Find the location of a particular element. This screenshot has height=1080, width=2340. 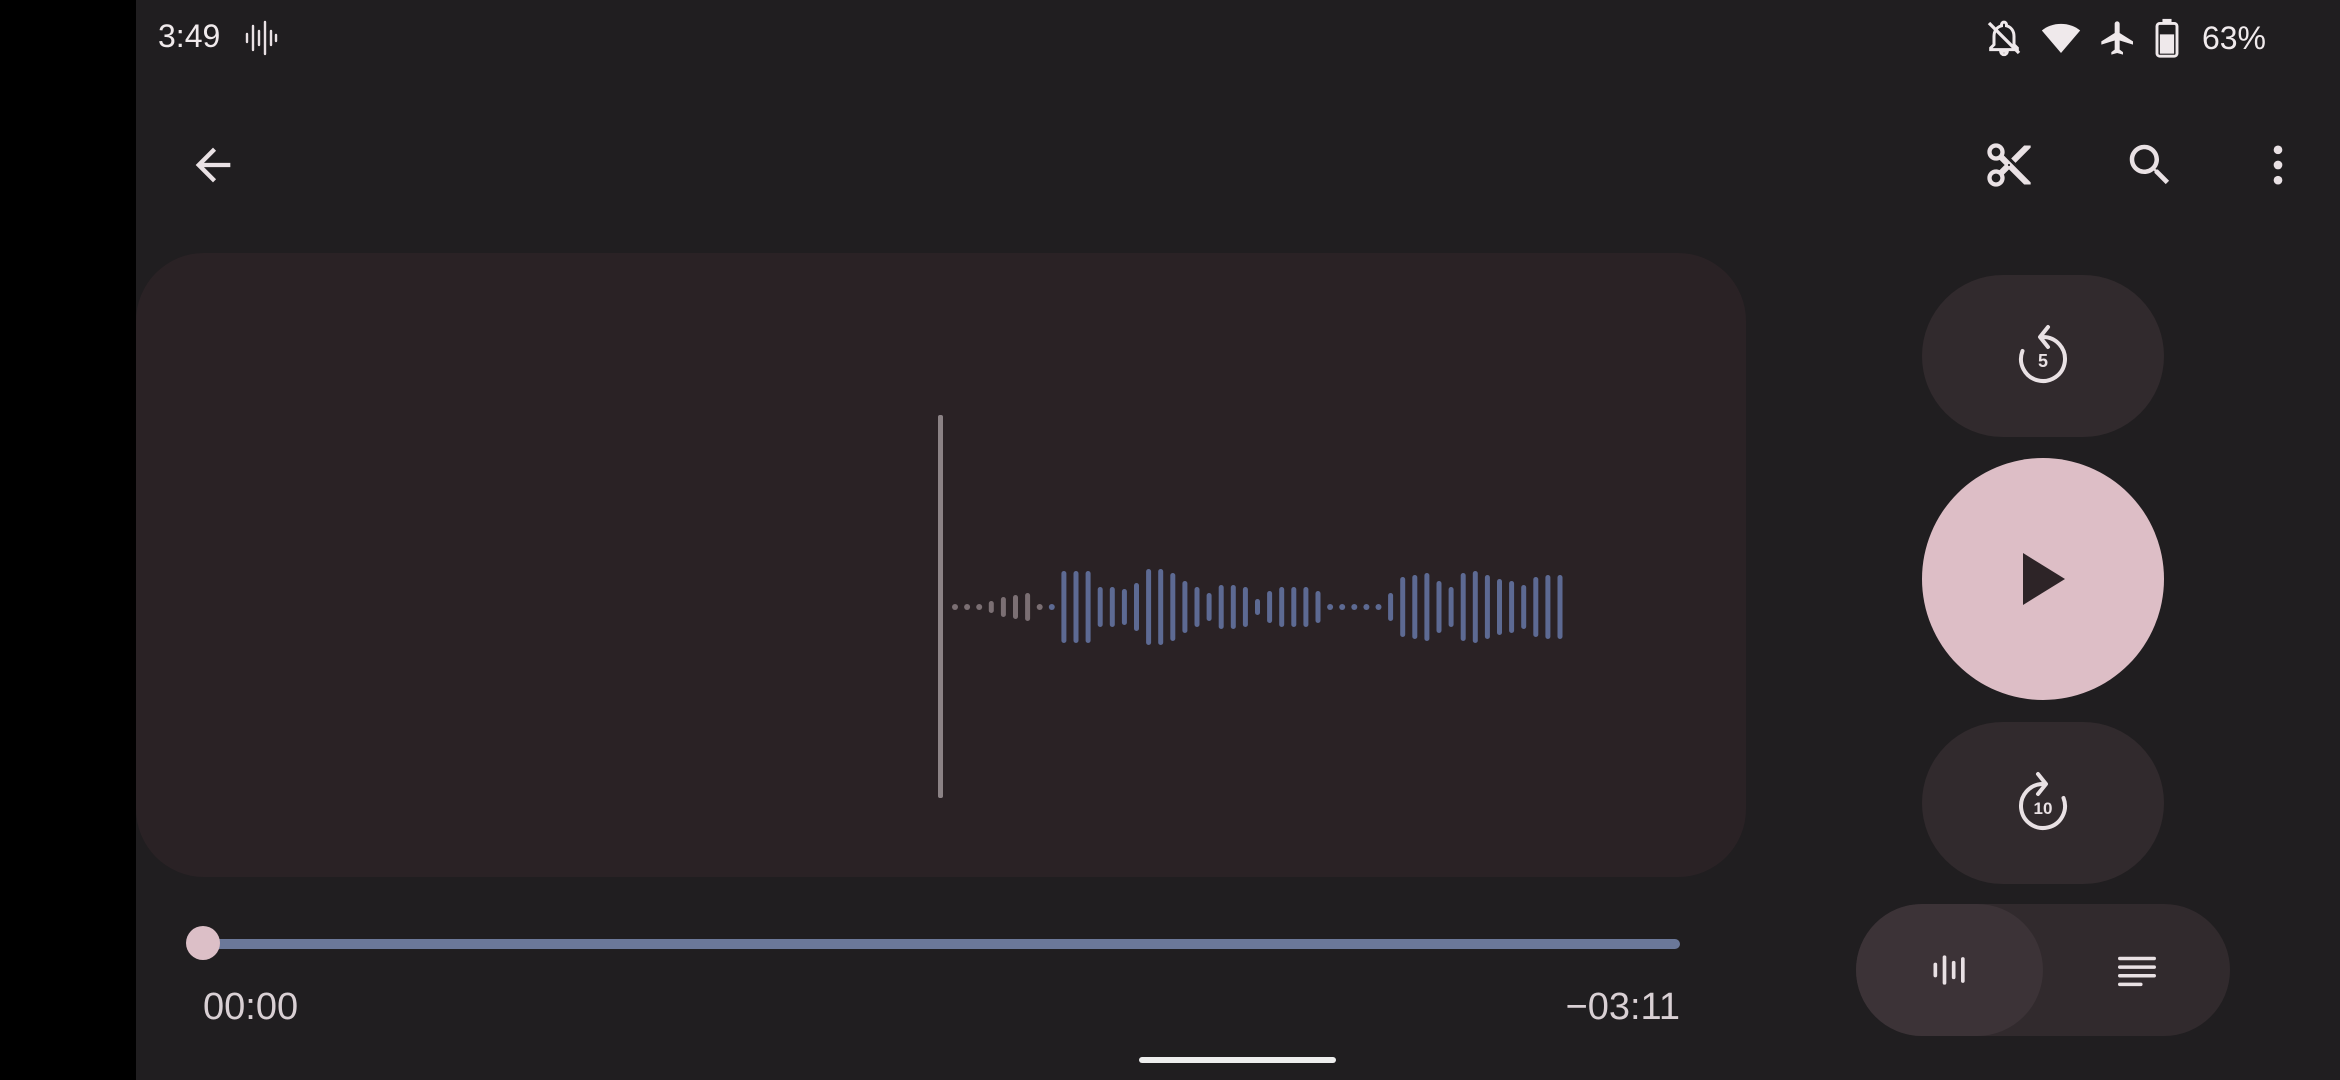

rewind-5-button: 5 is located at coordinates (2043, 356).